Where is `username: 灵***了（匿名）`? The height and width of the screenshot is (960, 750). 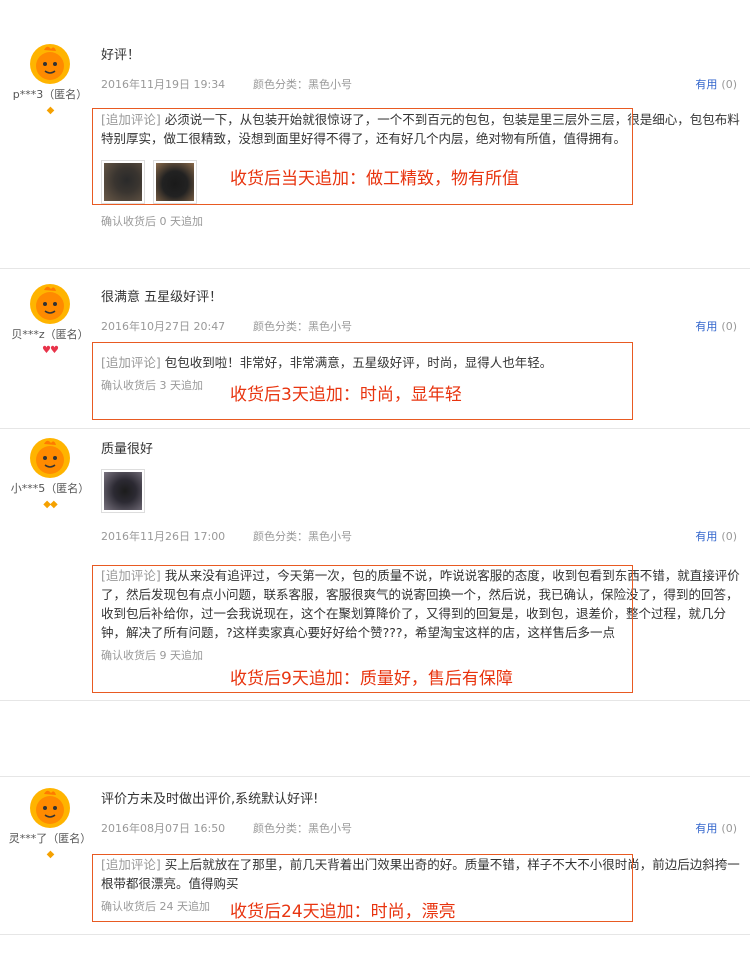 username: 灵***了（匿名） is located at coordinates (50, 838).